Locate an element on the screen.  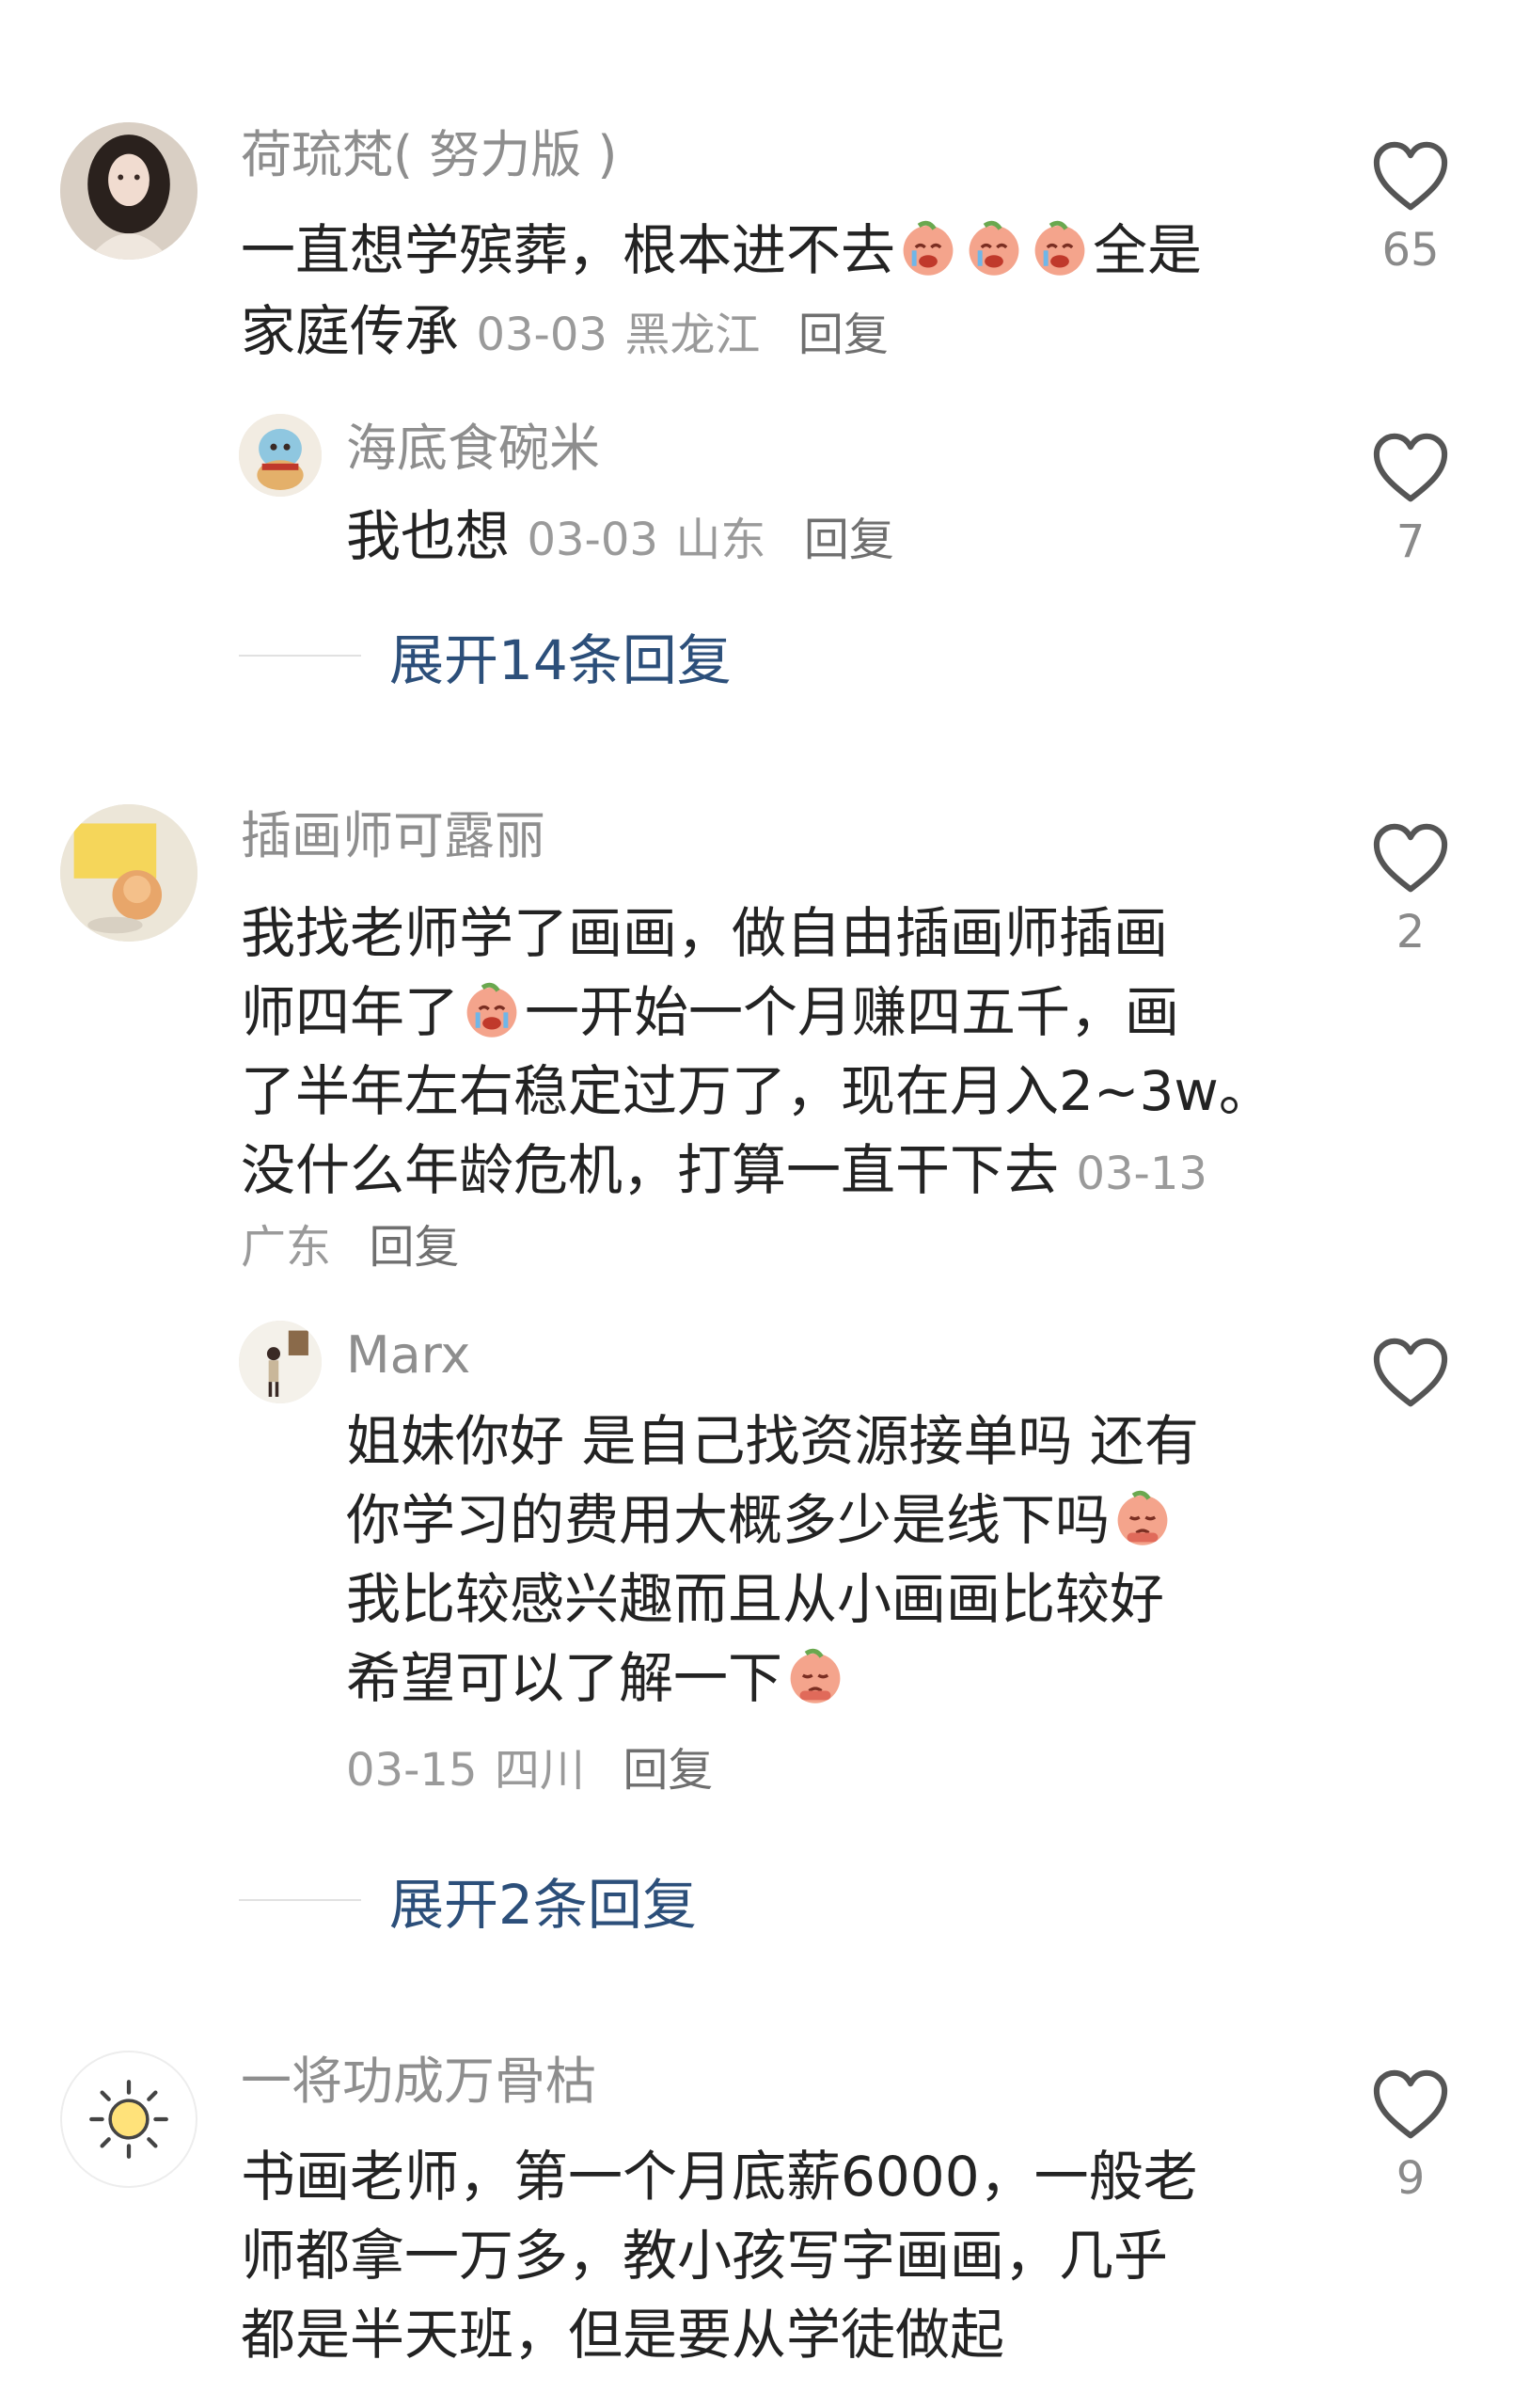
comment-text-line: 书画老师，第一个月底薪6000，一般老 is located at coordinates (720, 2177).